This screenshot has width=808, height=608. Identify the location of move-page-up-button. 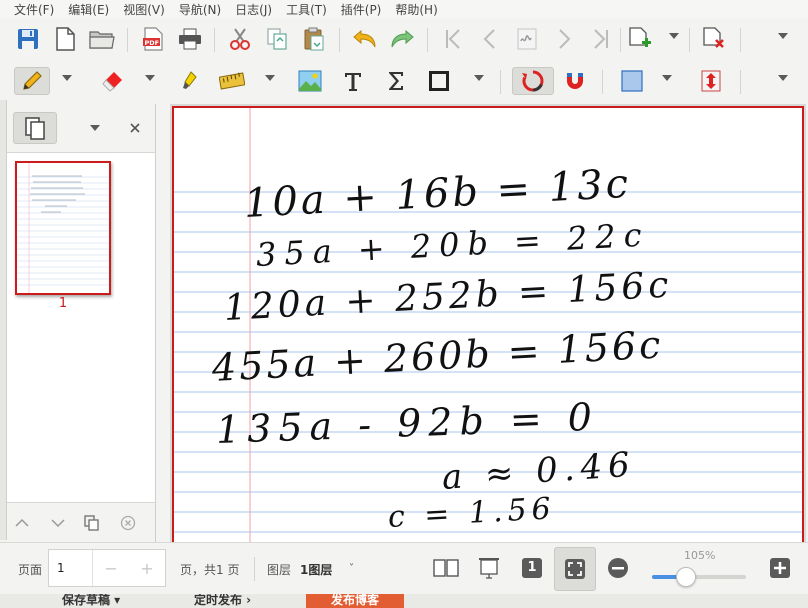
(22, 523).